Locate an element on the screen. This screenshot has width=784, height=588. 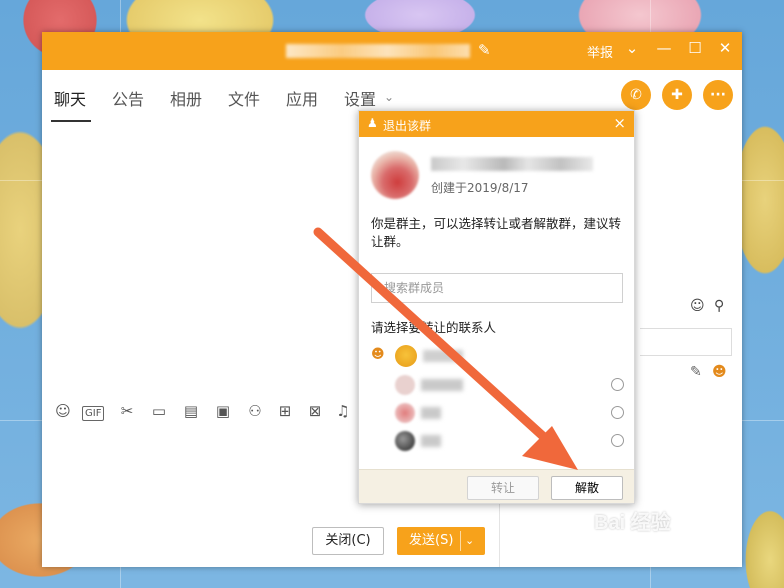
watermark-brand: Bai 经验 is located at coordinates (632, 523).